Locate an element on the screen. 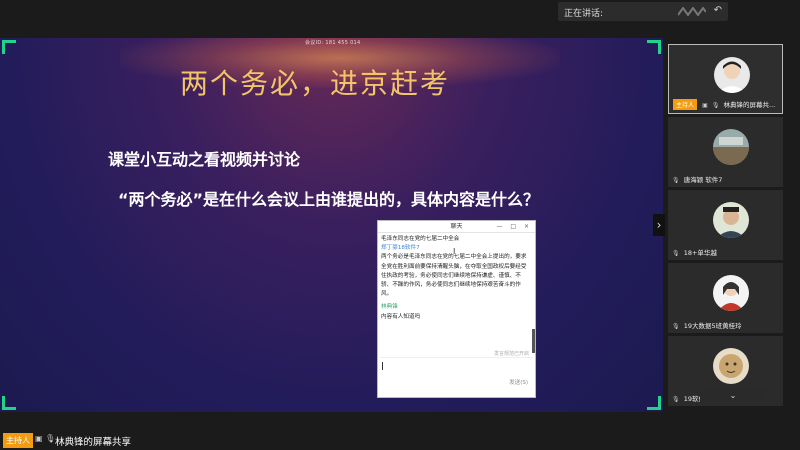  text-cursor-icon: I is located at coordinates (454, 251).